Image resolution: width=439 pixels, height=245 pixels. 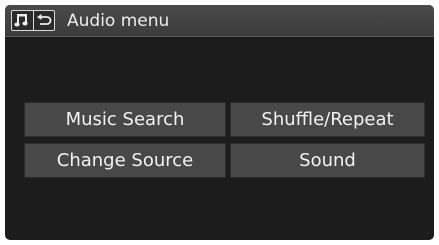 I want to click on shuffle-repeat-button: Shuffle/Repeat, so click(x=327, y=119).